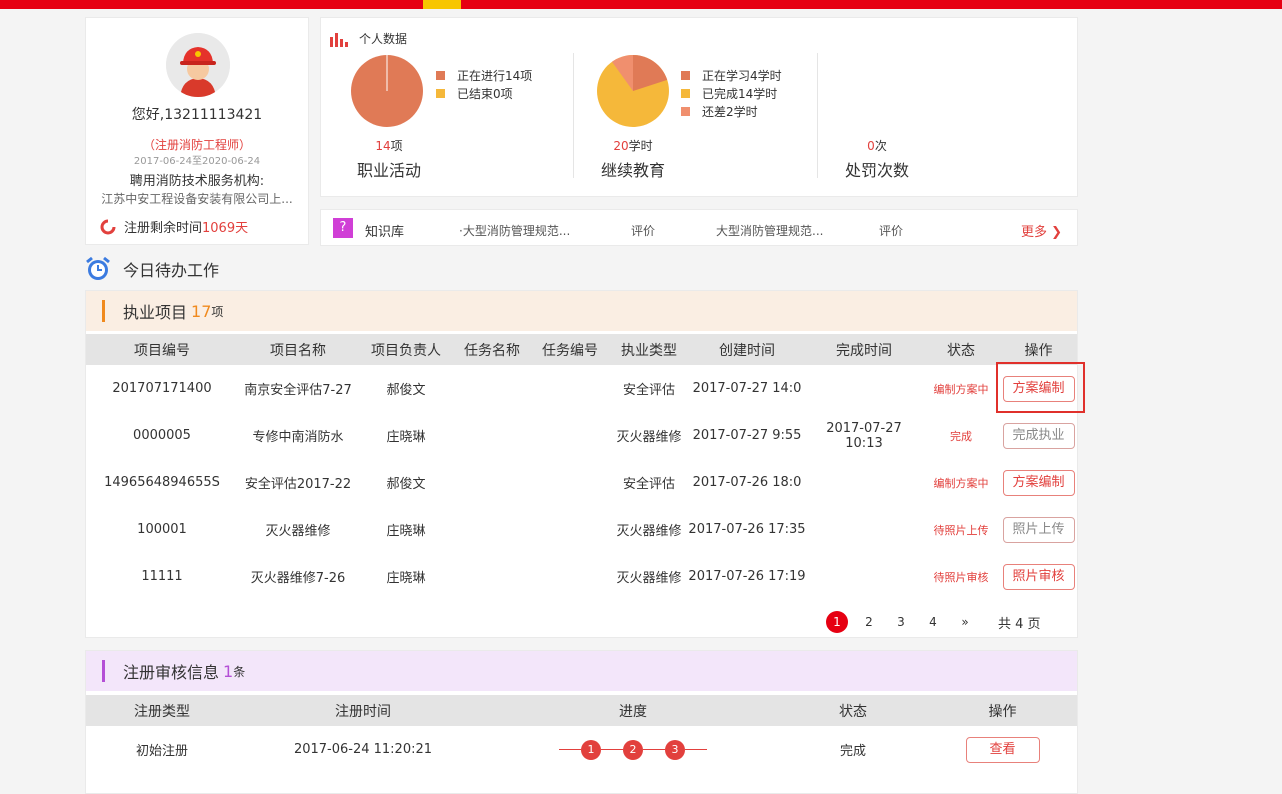 The height and width of the screenshot is (794, 1282). I want to click on refresh-icon, so click(108, 226).